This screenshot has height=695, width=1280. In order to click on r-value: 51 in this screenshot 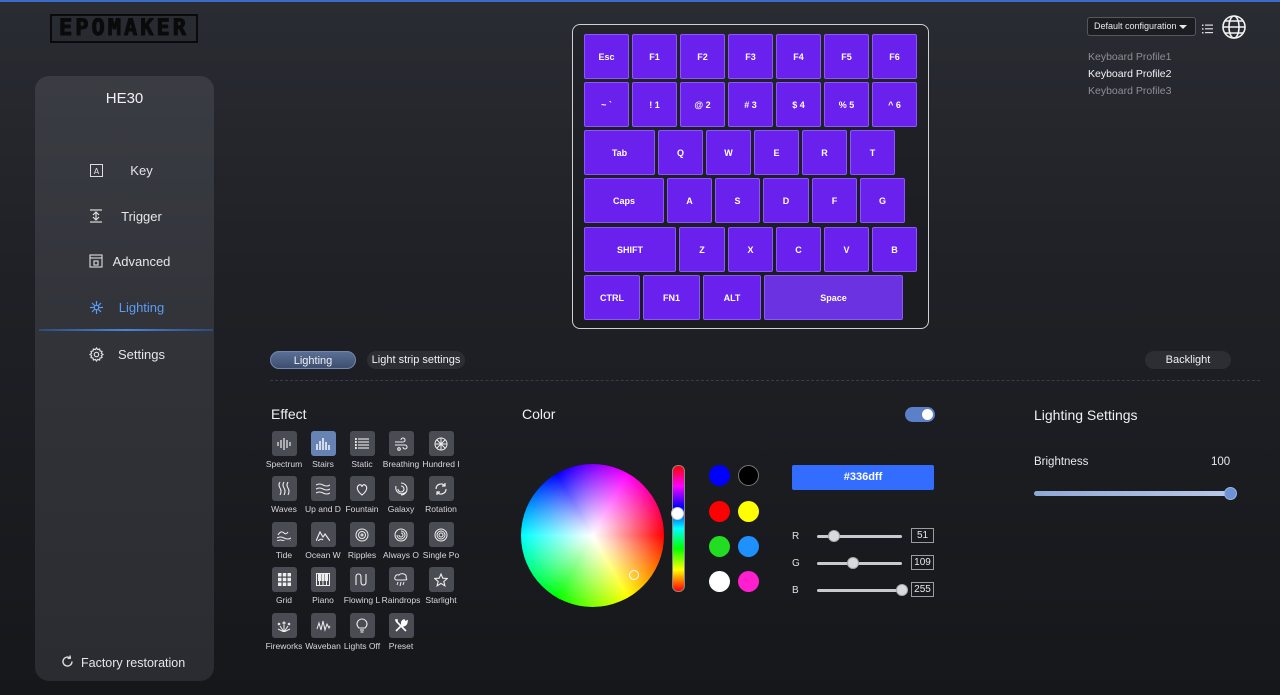, I will do `click(922, 535)`.